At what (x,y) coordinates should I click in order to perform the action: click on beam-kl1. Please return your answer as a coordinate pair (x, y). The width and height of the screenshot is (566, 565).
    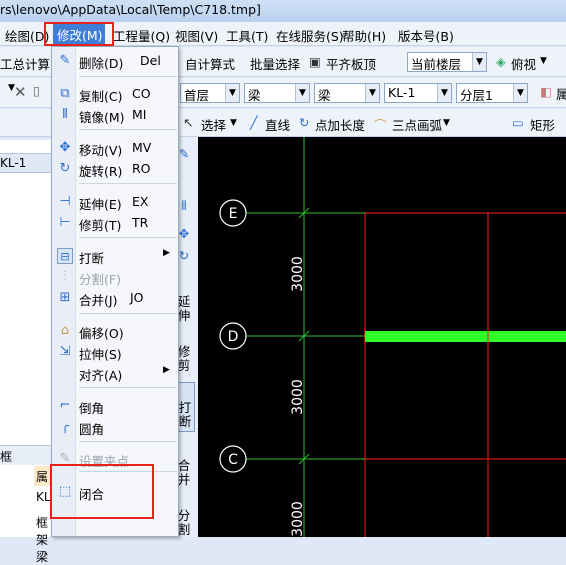
    Looking at the image, I should click on (465, 336).